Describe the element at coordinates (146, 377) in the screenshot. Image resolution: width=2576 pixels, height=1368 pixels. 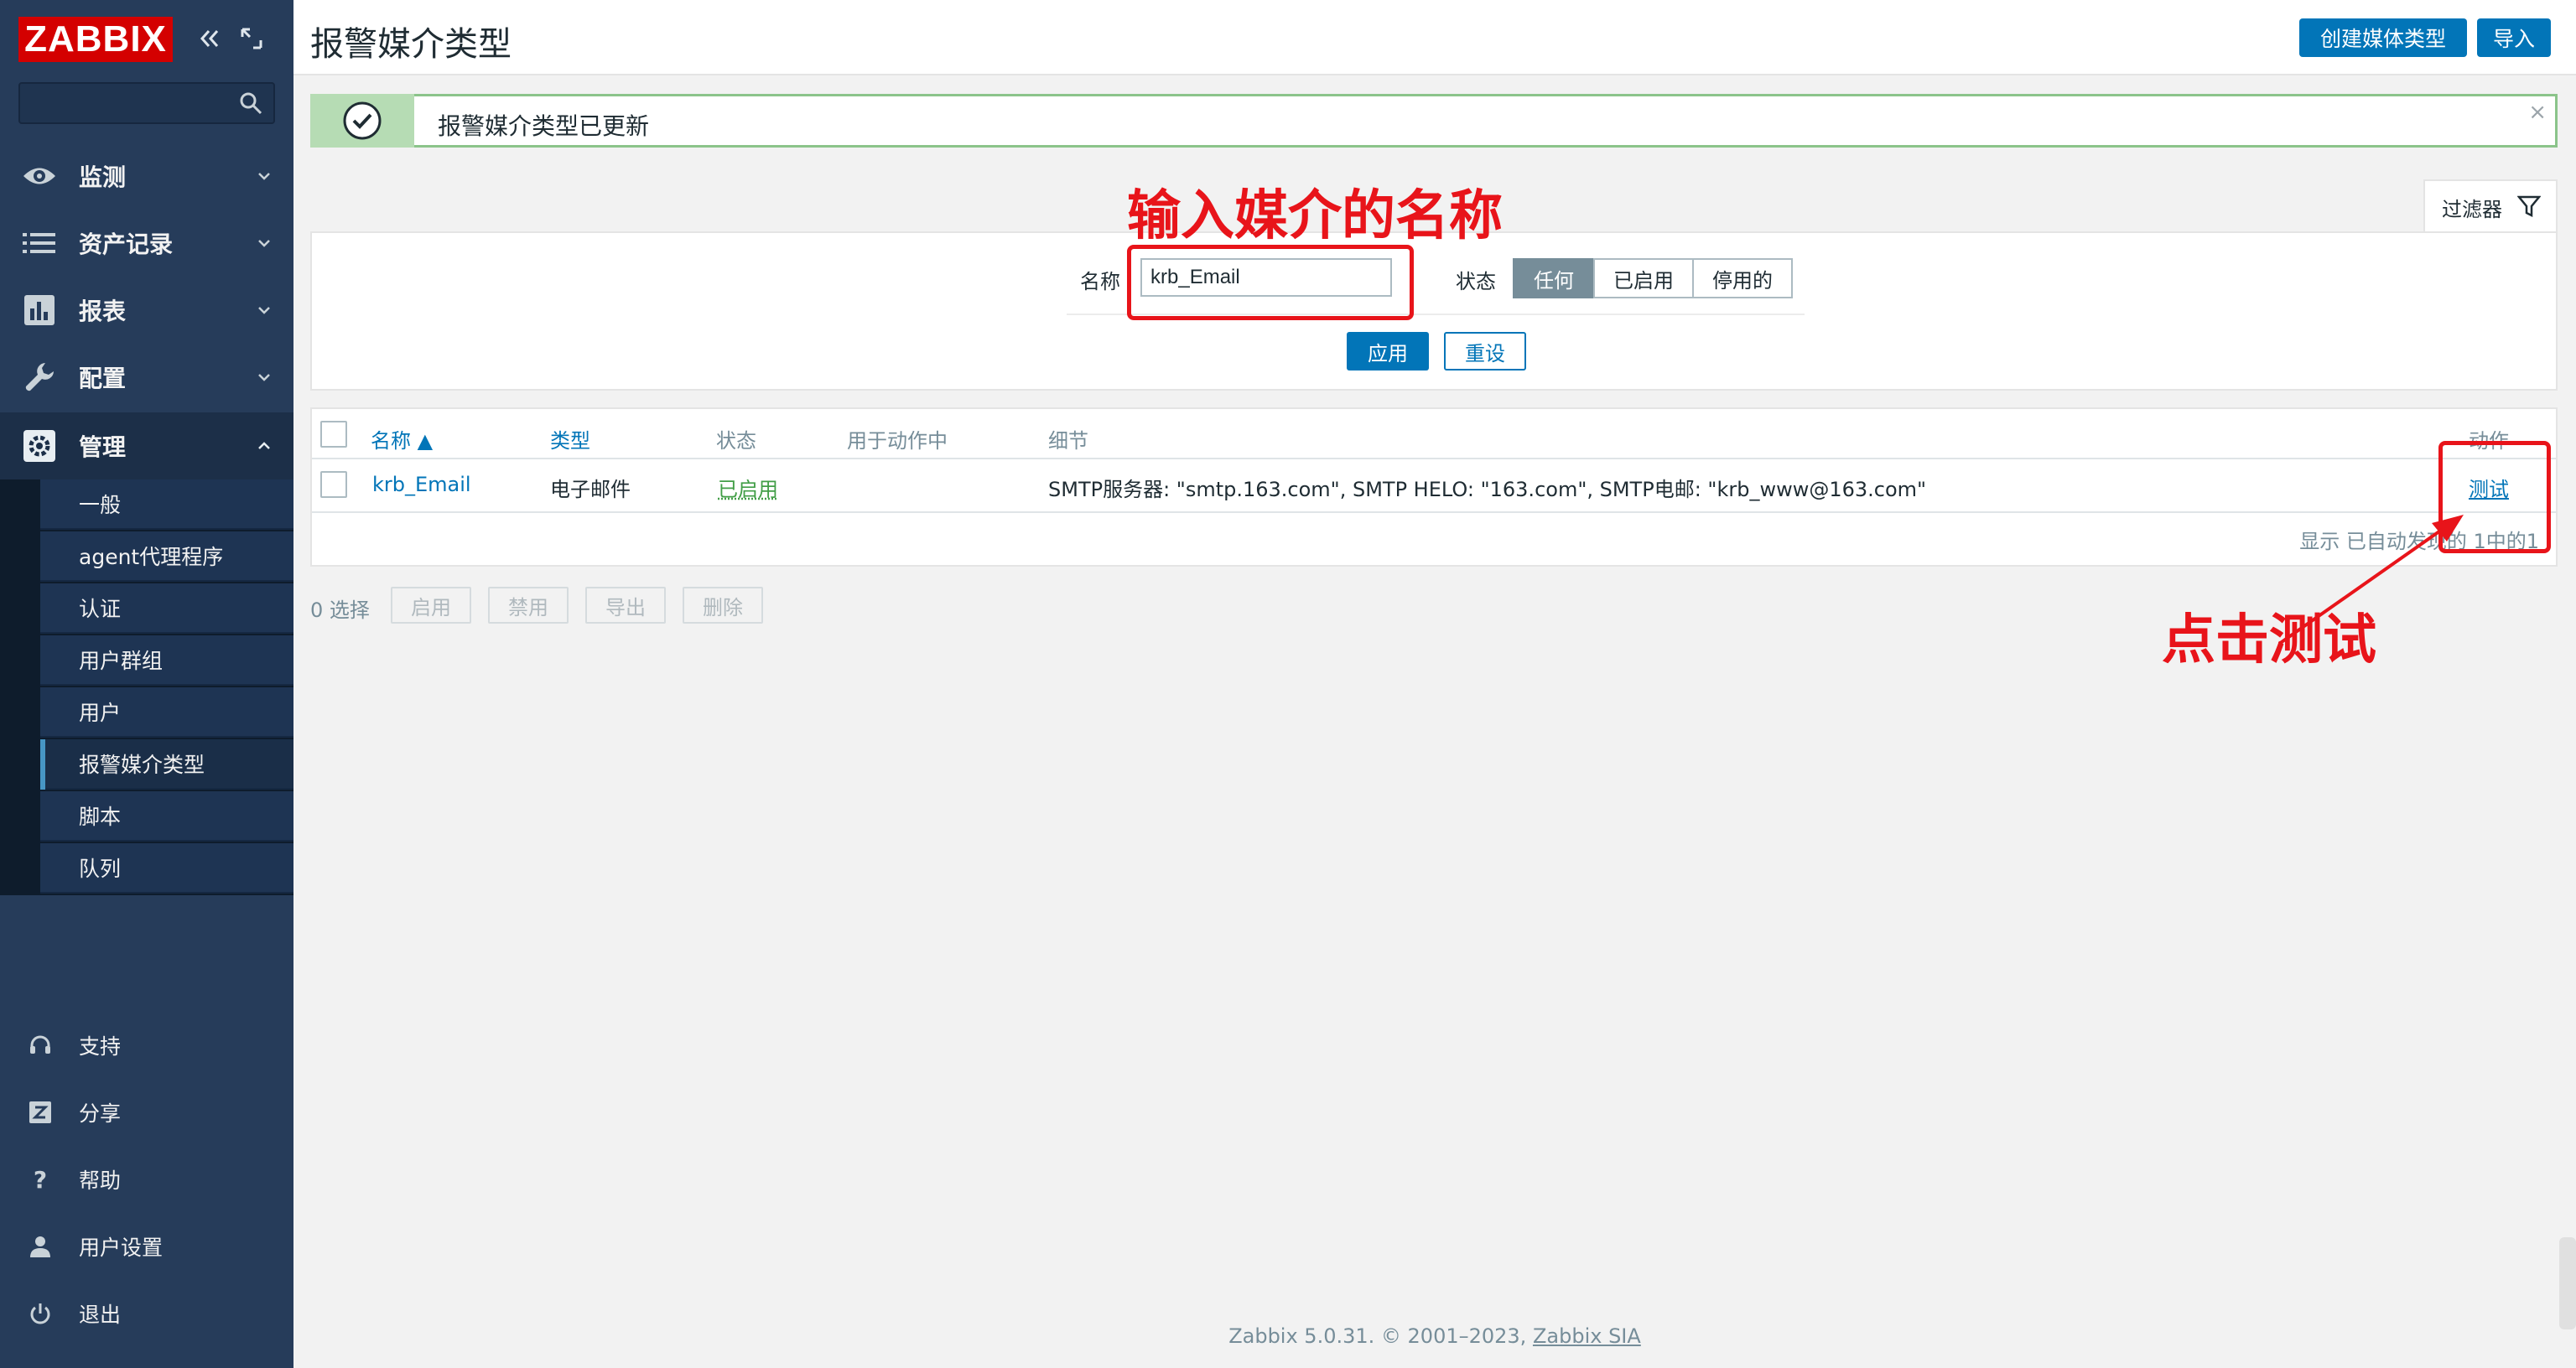
I see `menu-configuration: 配置` at that location.